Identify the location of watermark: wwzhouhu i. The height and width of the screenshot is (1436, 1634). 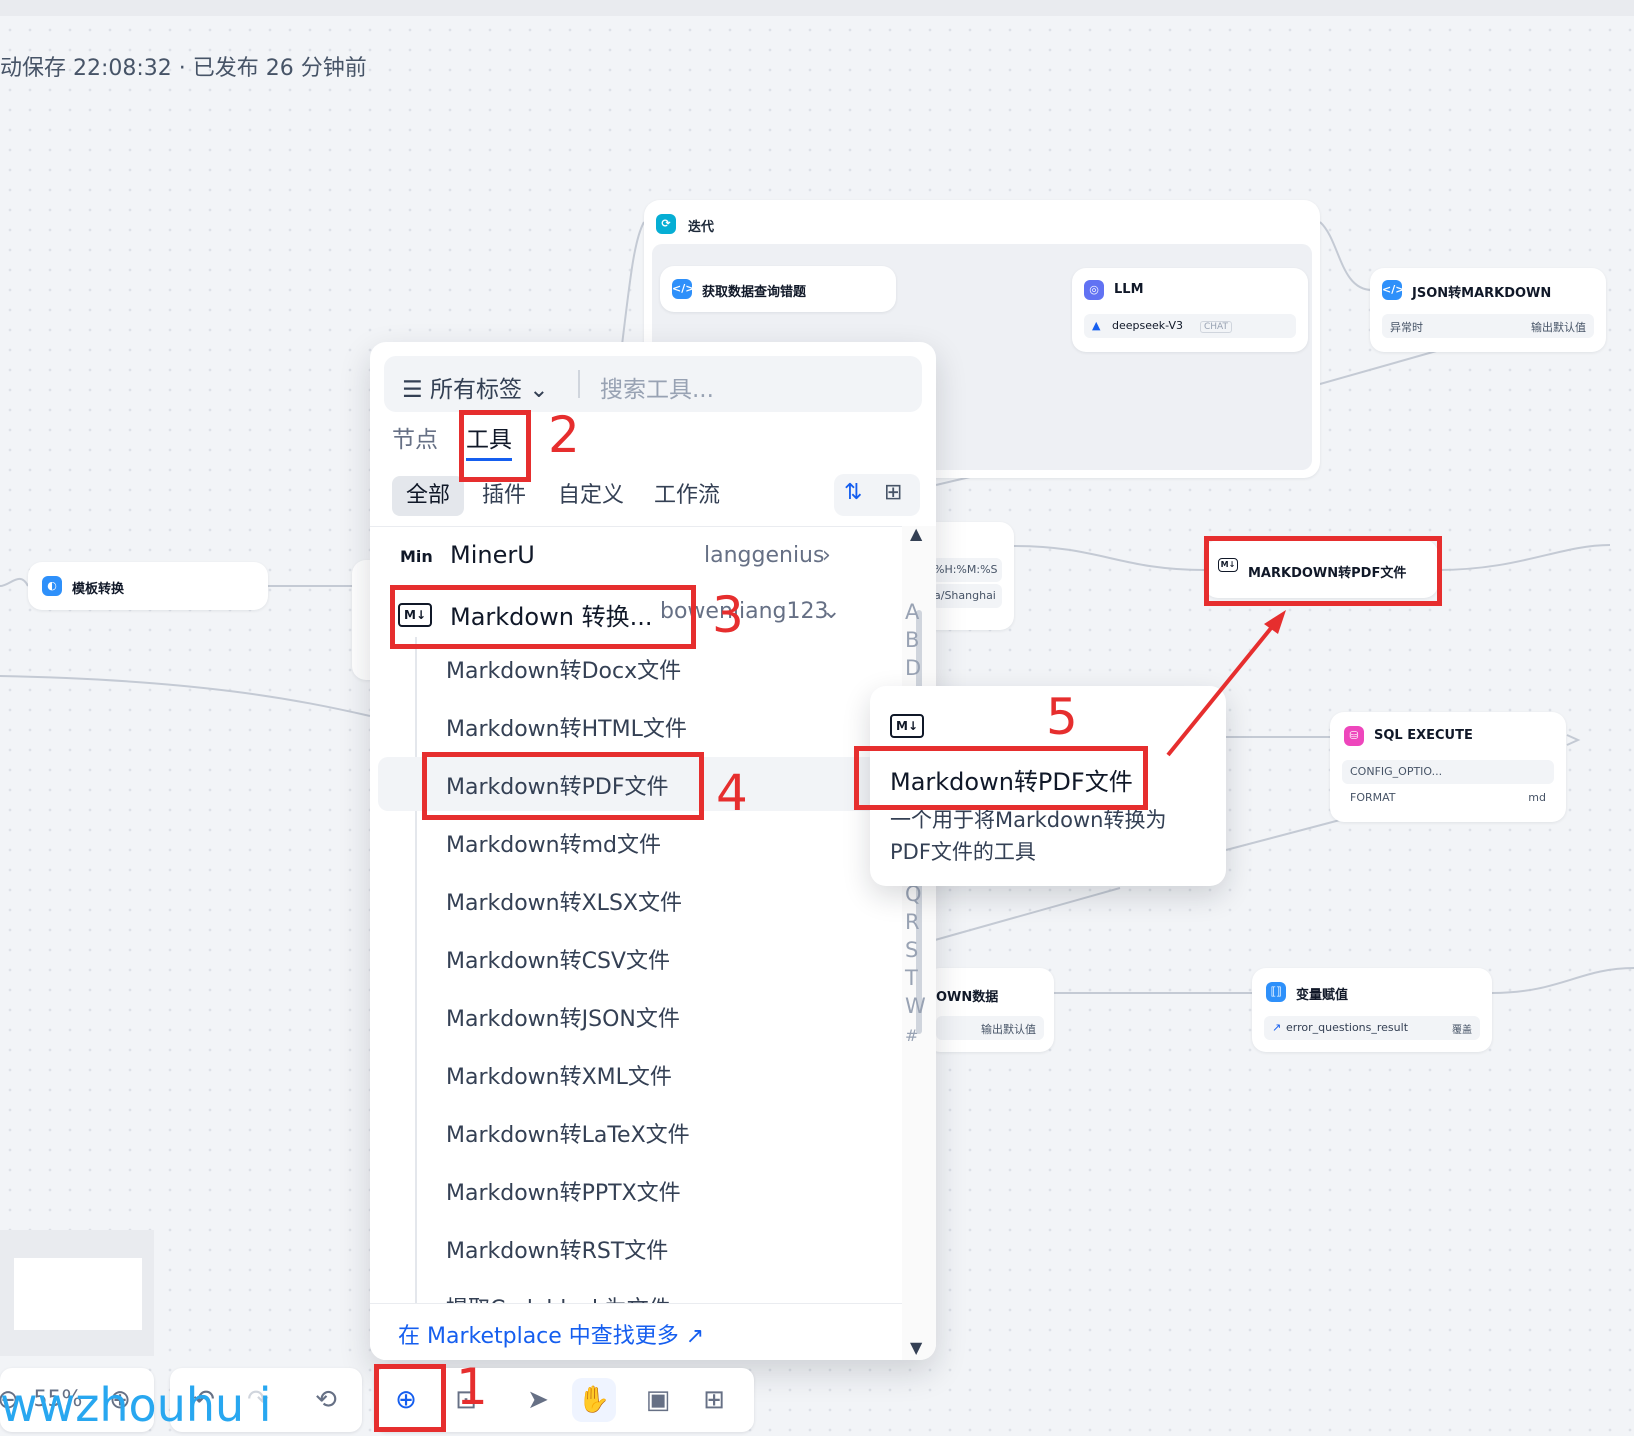
(136, 1405).